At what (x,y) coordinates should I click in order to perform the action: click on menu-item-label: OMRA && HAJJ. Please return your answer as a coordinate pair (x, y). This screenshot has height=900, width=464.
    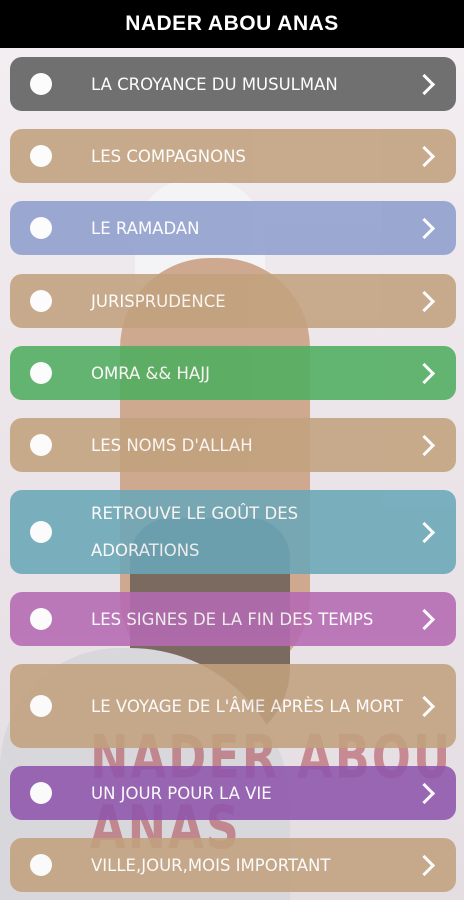
    Looking at the image, I should click on (150, 373).